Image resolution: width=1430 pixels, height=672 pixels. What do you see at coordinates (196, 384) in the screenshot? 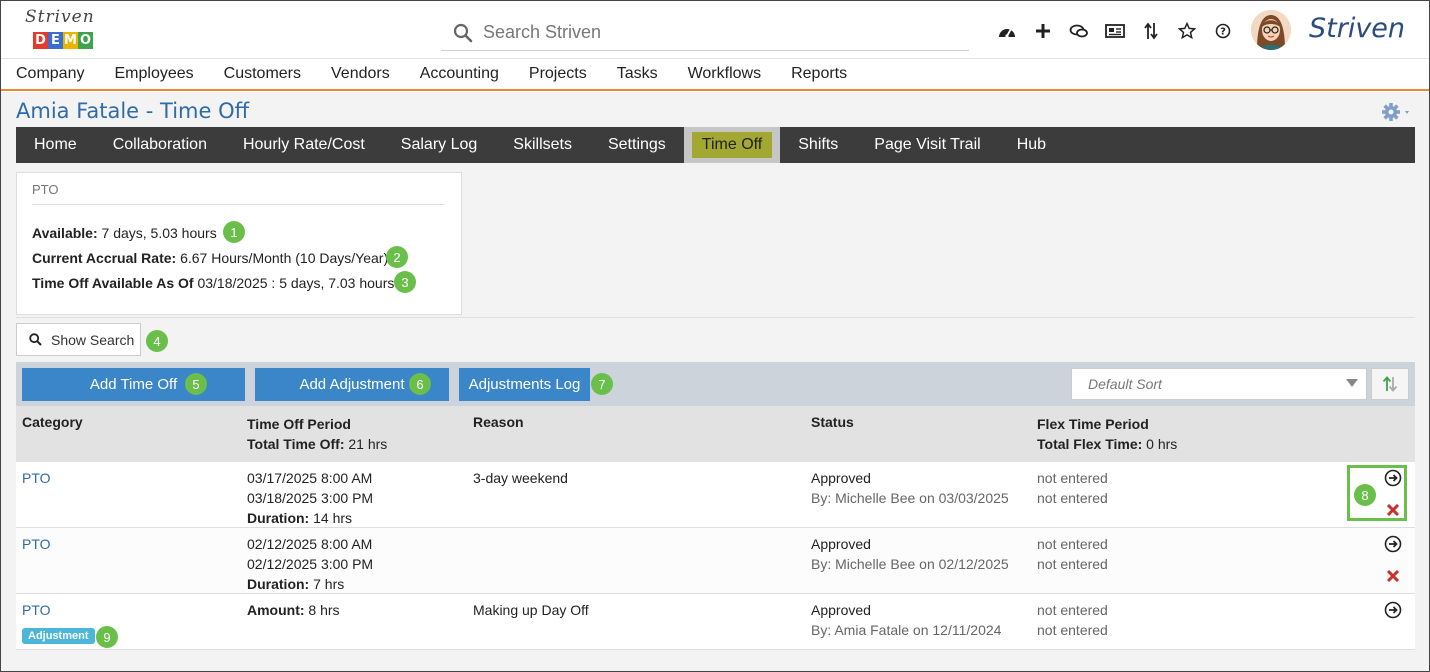
I see `callout-badge: 5` at bounding box center [196, 384].